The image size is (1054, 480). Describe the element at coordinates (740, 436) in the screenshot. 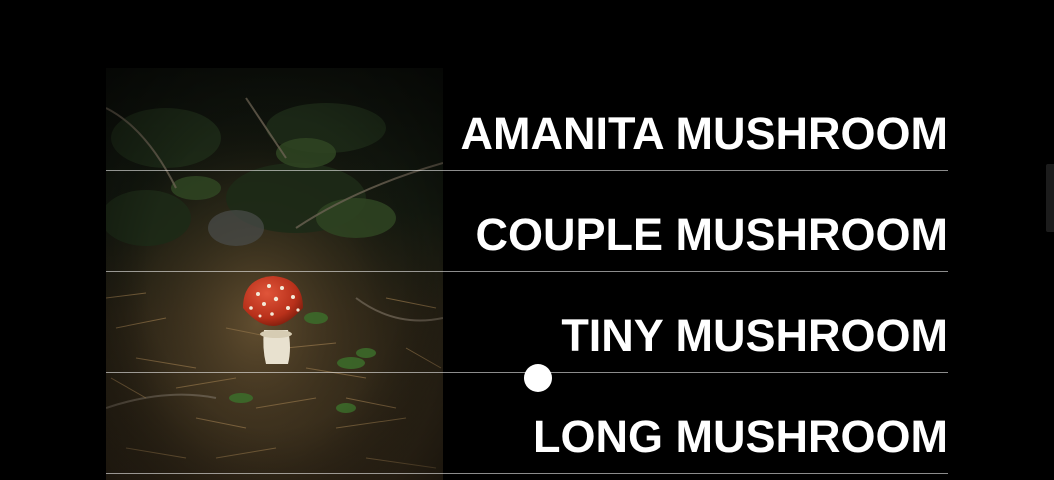

I see `menu-item-label: LONG MUSHROOM` at that location.